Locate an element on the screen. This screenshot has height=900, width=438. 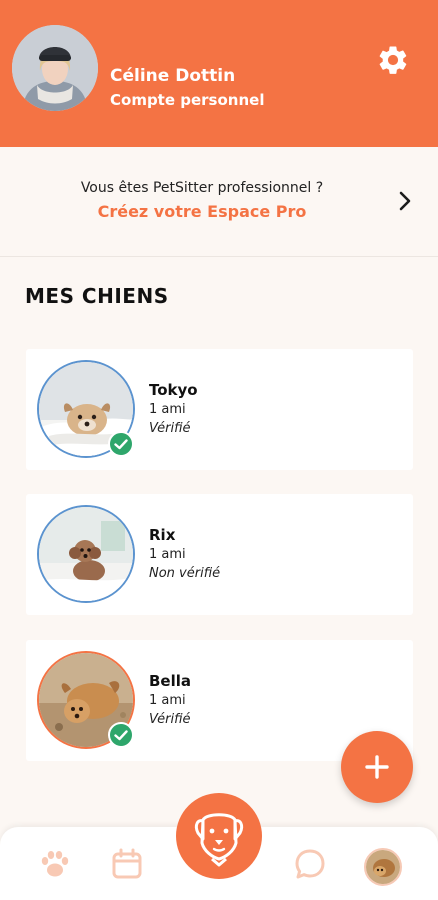
promo-question: Vous êtes PetSitter professionnel ? is located at coordinates (202, 188).